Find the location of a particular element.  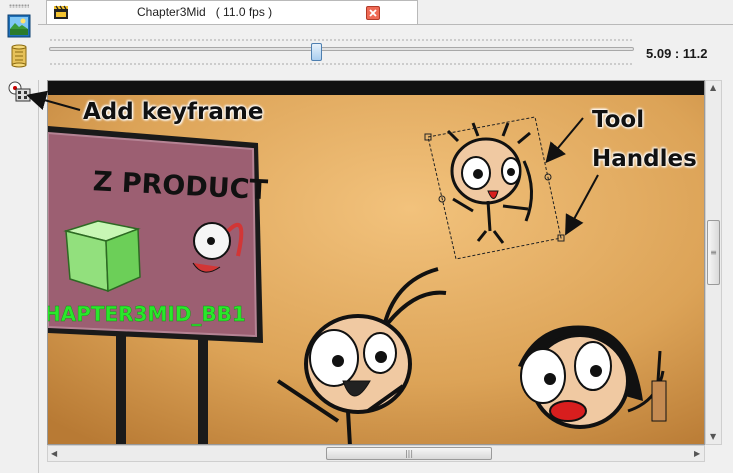

annotation-handles: Handles is located at coordinates (644, 159).